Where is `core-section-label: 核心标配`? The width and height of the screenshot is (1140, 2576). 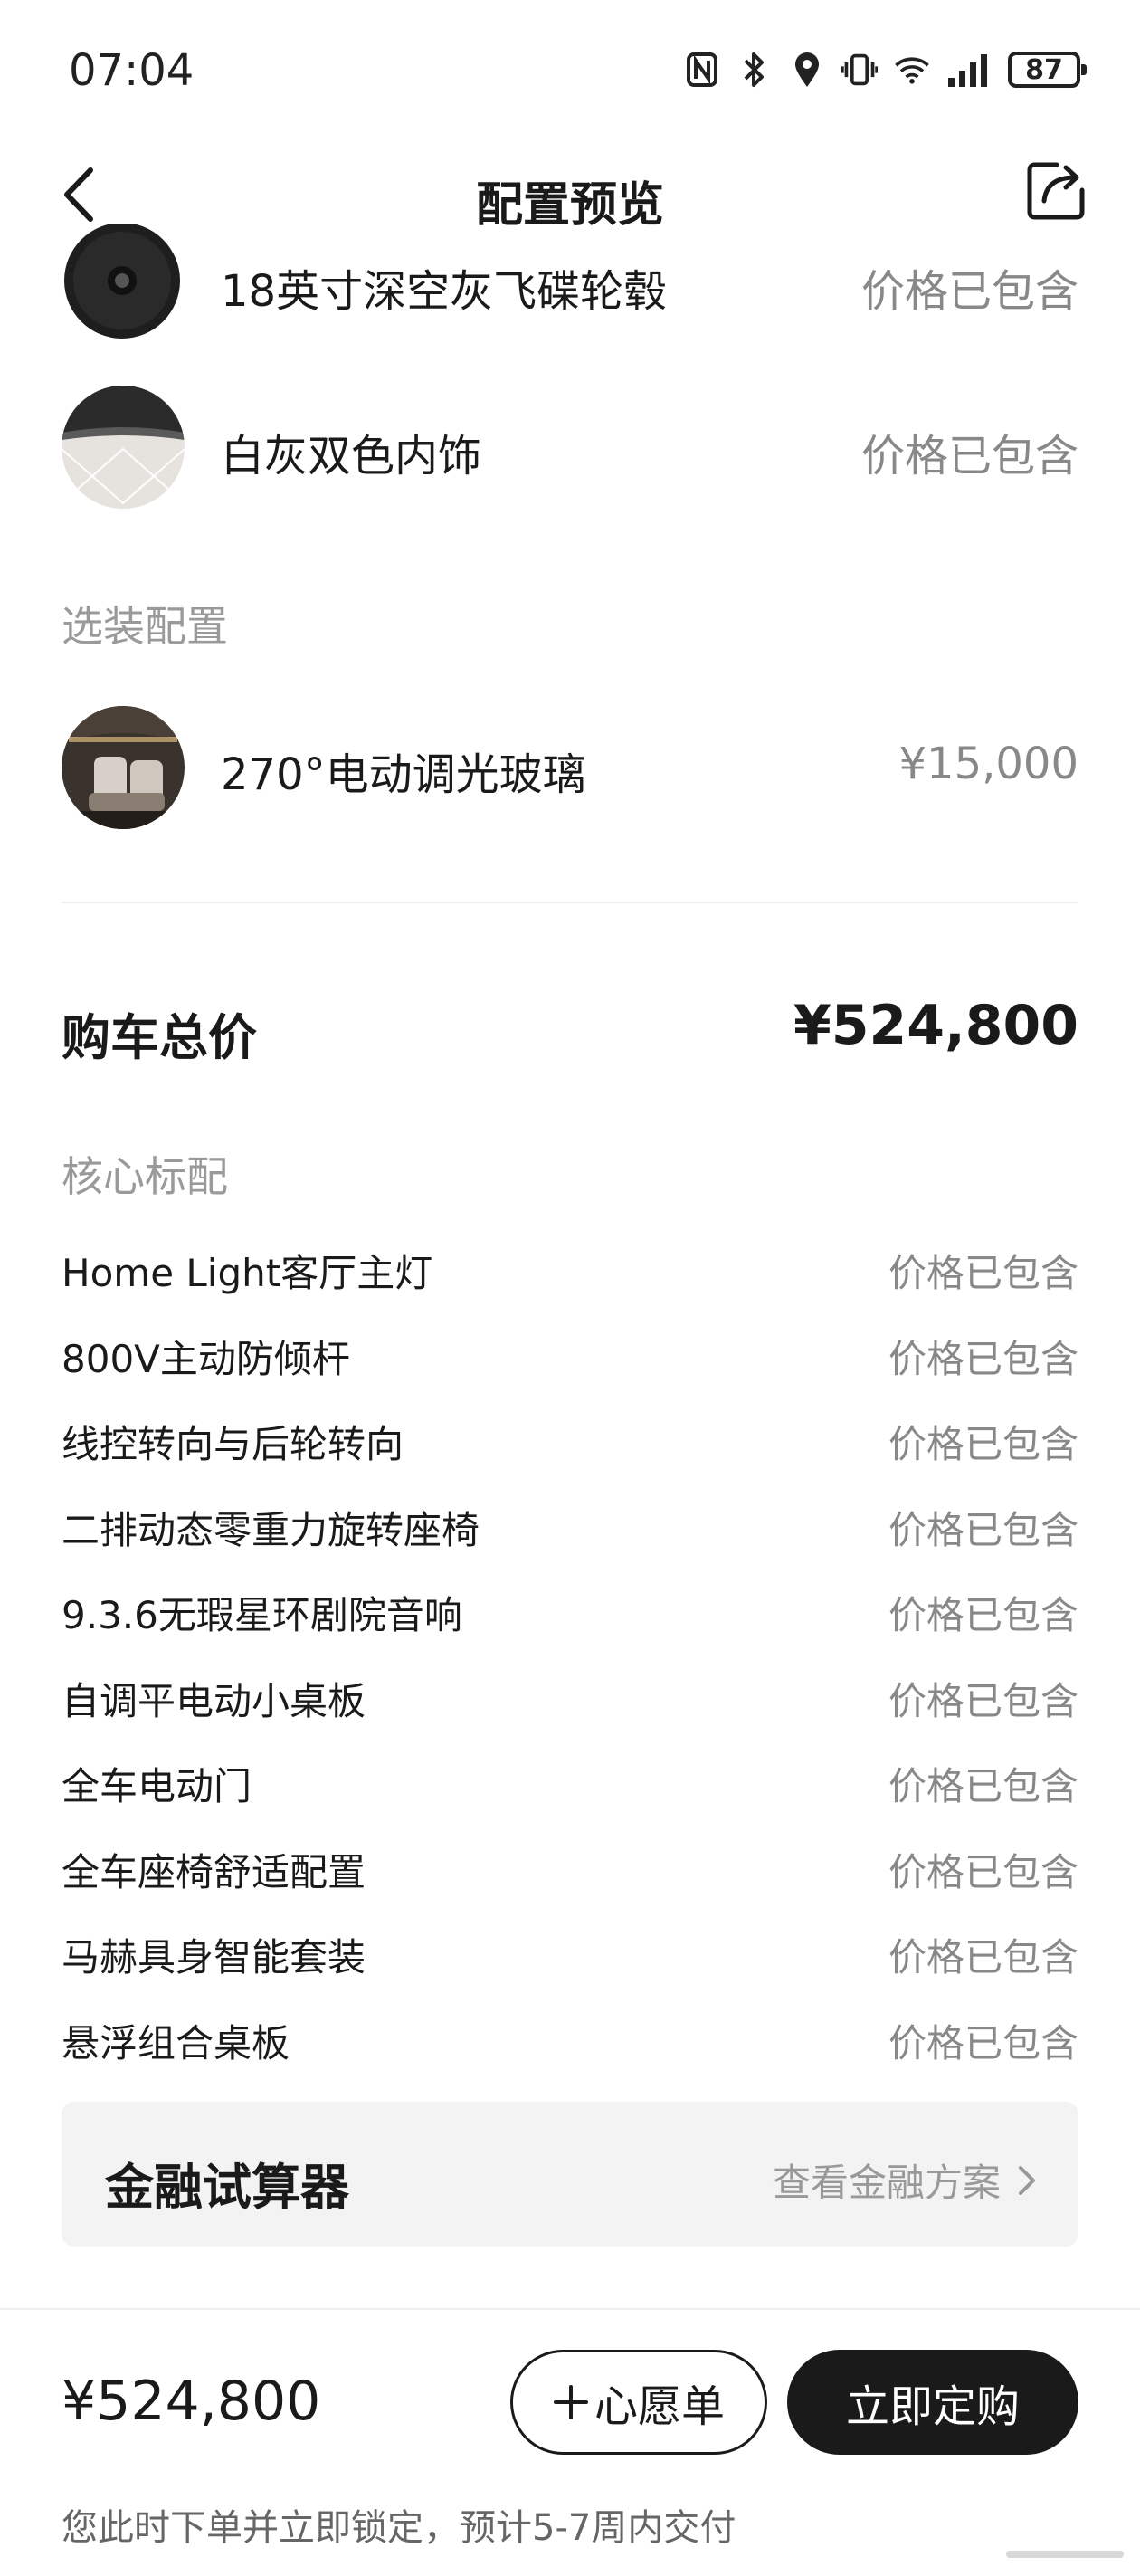
core-section-label: 核心标配 is located at coordinates (145, 1176).